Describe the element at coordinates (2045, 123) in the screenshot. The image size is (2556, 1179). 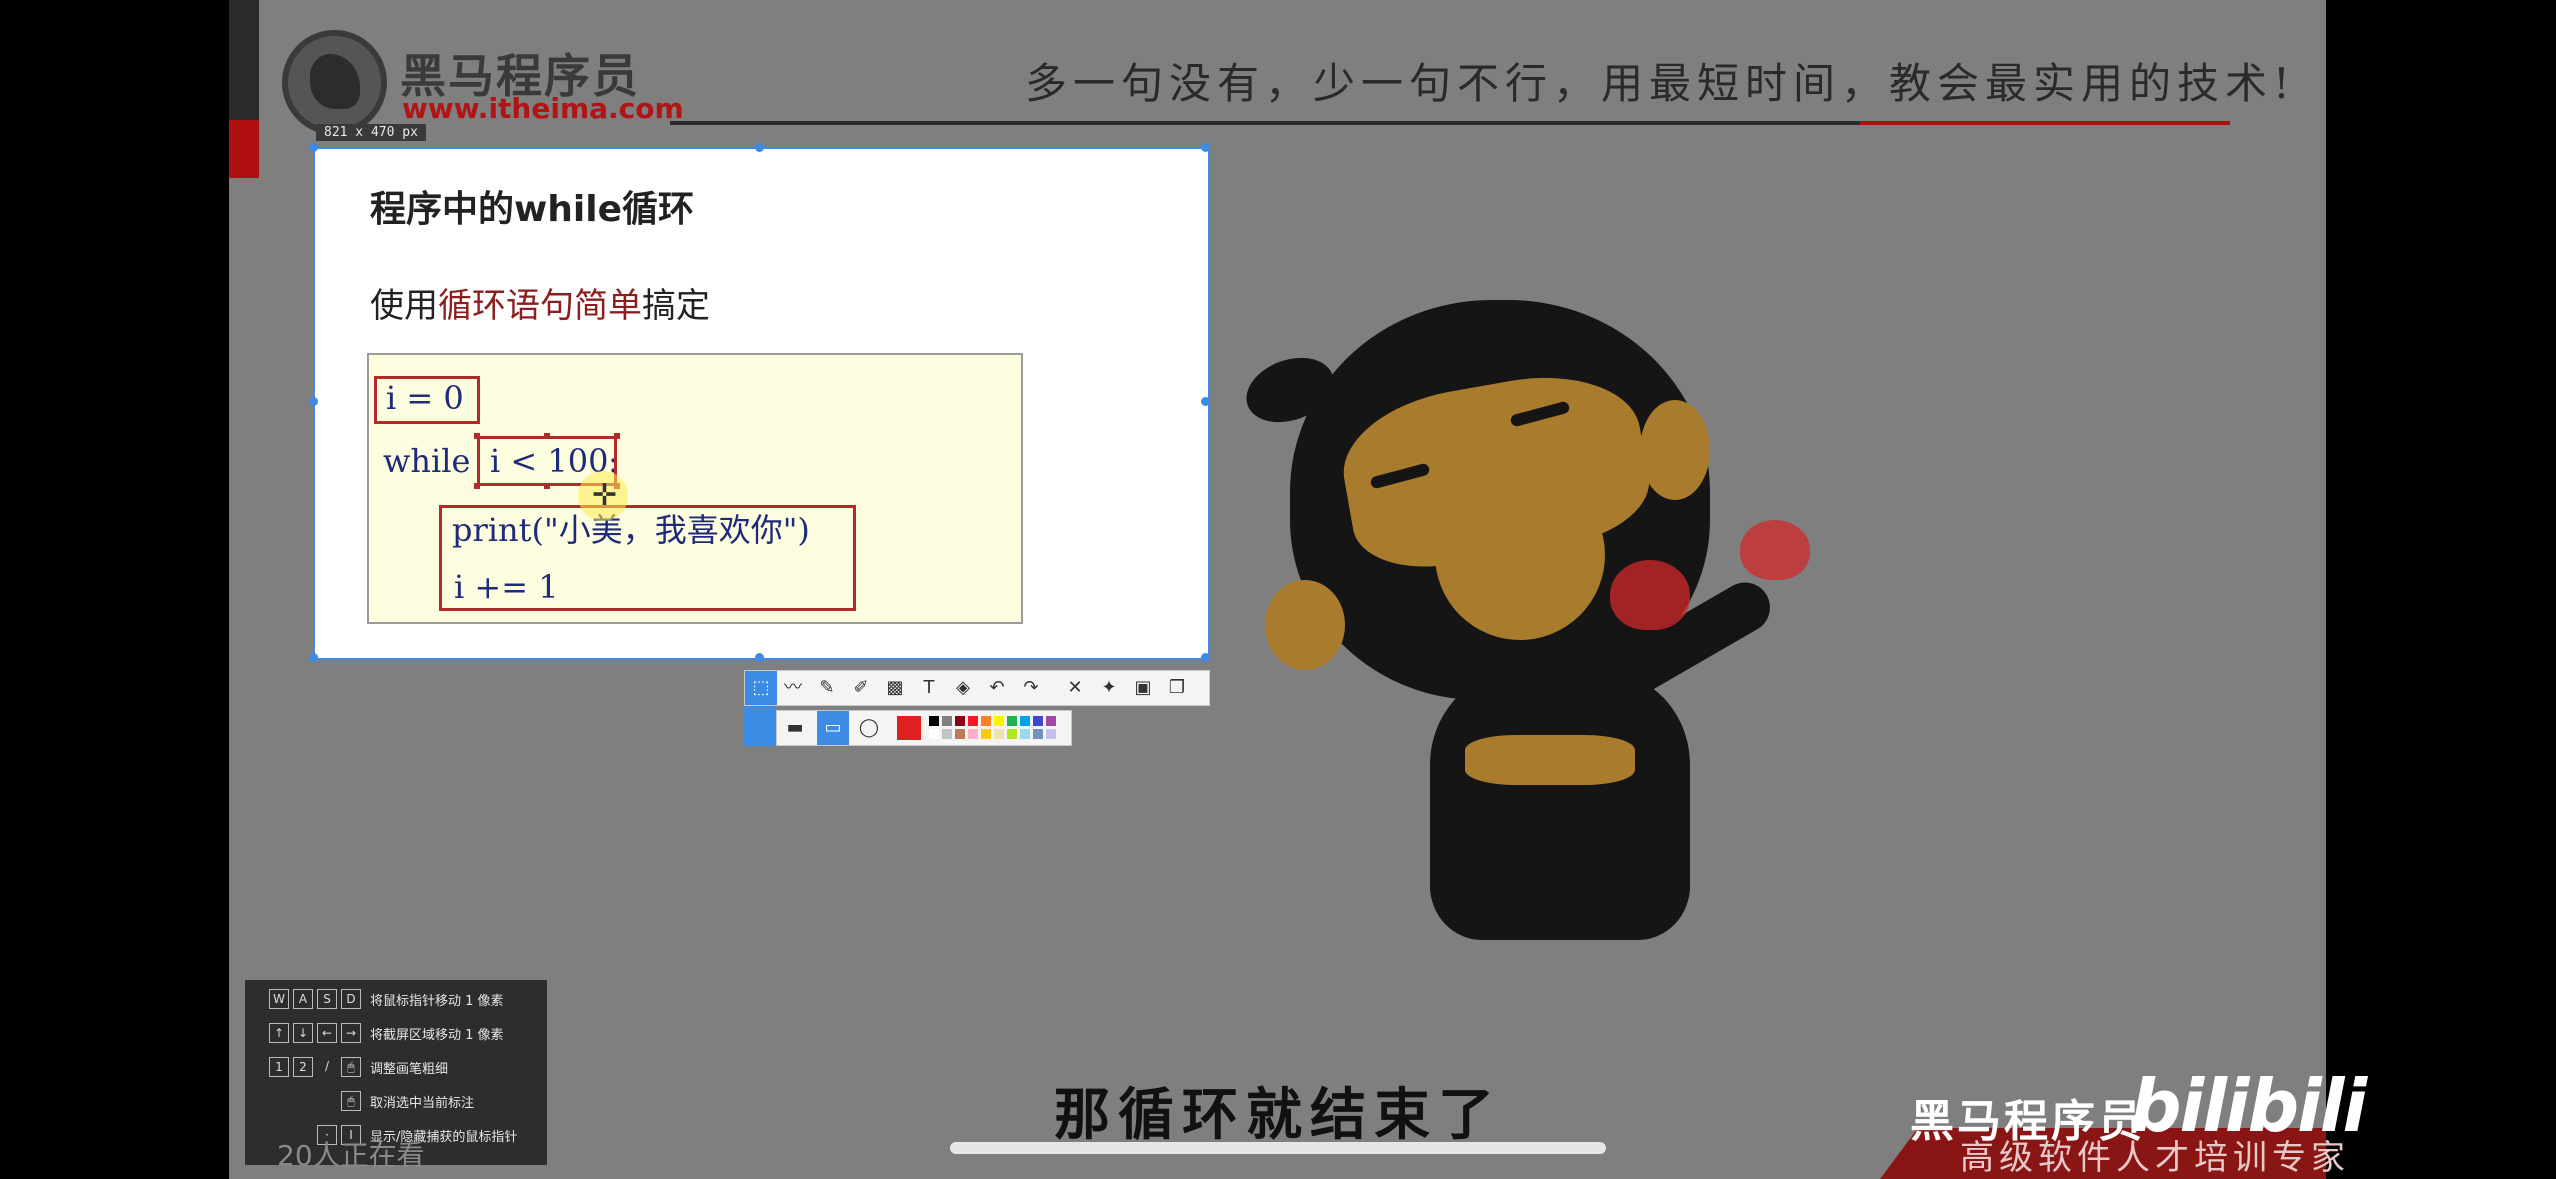
I see `header-divider-accent` at that location.